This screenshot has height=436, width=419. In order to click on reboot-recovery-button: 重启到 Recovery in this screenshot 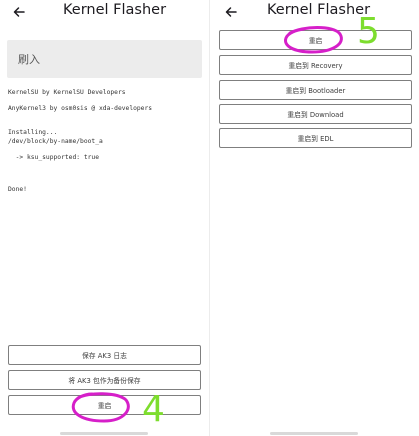, I will do `click(315, 65)`.